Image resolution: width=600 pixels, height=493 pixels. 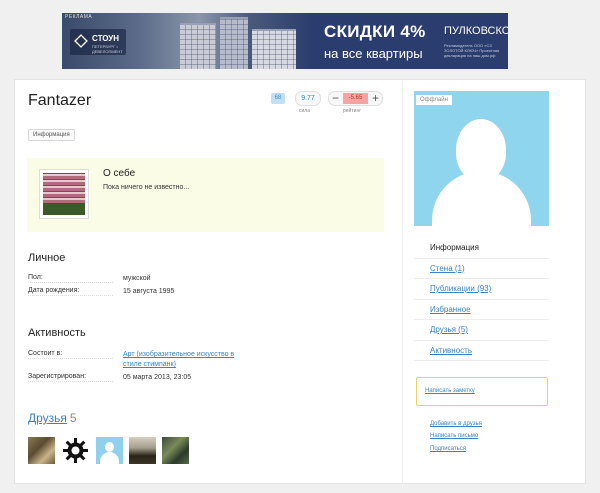 I want to click on menu-item-wall: Стена (1), so click(x=481, y=269).